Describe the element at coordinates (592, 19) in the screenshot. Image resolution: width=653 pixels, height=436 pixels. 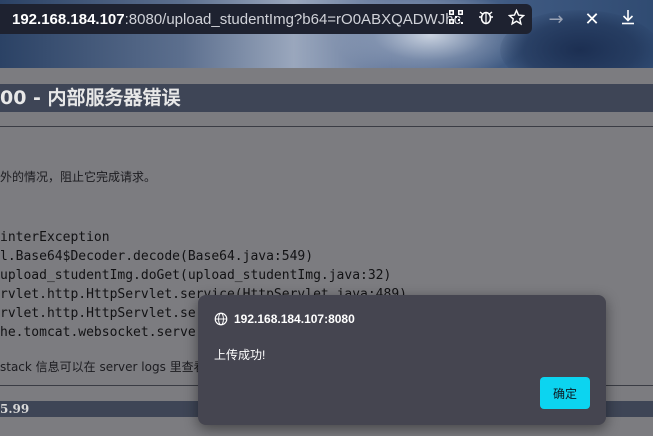
I see `close-icon: ✕` at that location.